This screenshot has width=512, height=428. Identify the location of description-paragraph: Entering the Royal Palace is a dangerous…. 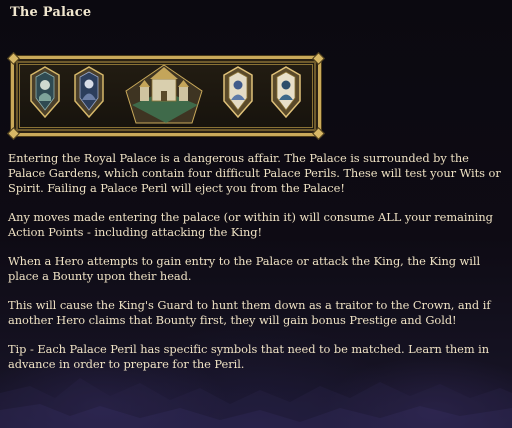
(254, 173).